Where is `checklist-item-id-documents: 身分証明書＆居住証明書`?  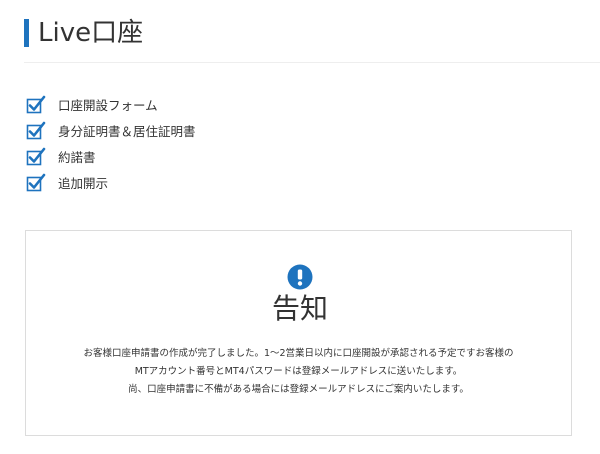
checklist-item-id-documents: 身分証明書＆居住証明書 is located at coordinates (111, 130).